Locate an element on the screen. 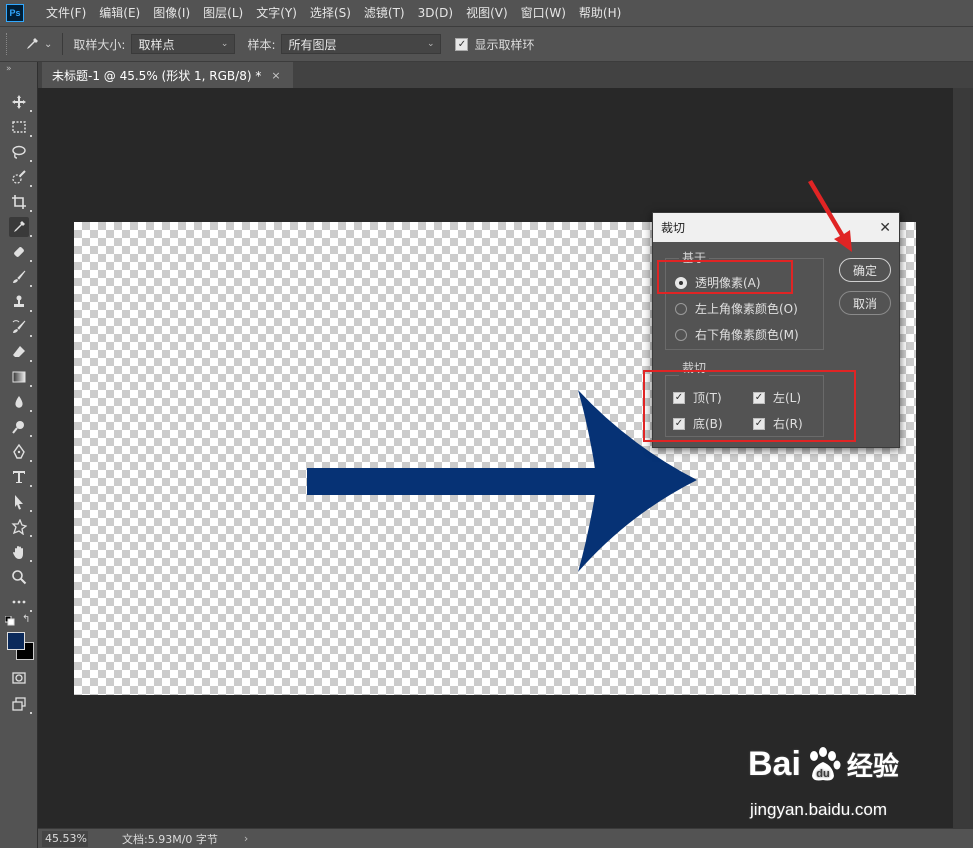  document-tab: 未标题-1 @ 45.5% (形状 1, RGB/8) * × is located at coordinates (167, 75).